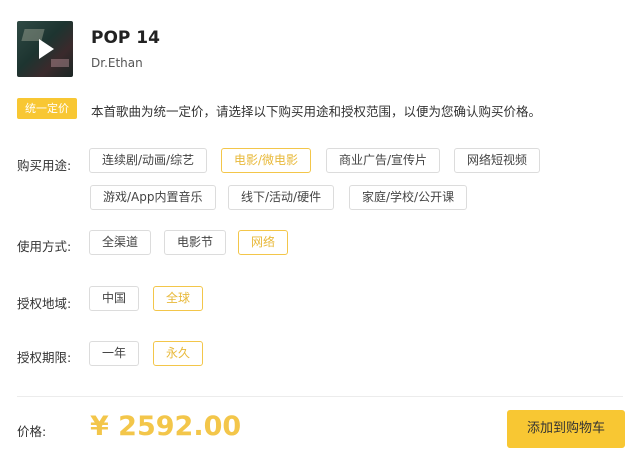 The height and width of the screenshot is (463, 640). Describe the element at coordinates (195, 242) in the screenshot. I see `usage-option-festival: 电影节` at that location.